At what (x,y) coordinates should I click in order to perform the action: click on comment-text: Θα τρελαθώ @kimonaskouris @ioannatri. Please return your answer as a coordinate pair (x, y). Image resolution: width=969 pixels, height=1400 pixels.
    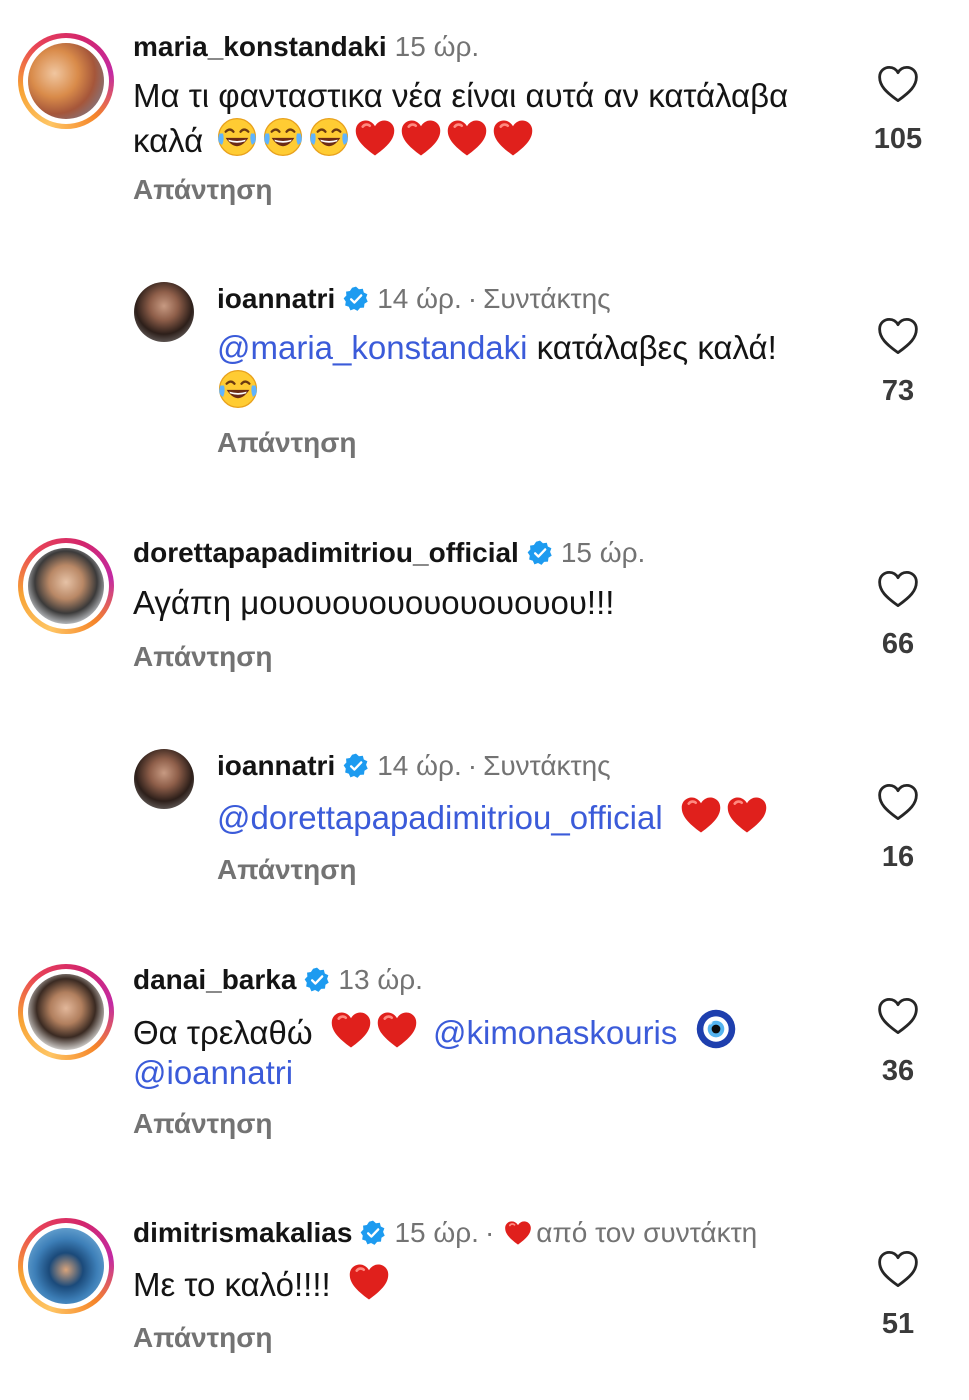
    Looking at the image, I should click on (483, 1050).